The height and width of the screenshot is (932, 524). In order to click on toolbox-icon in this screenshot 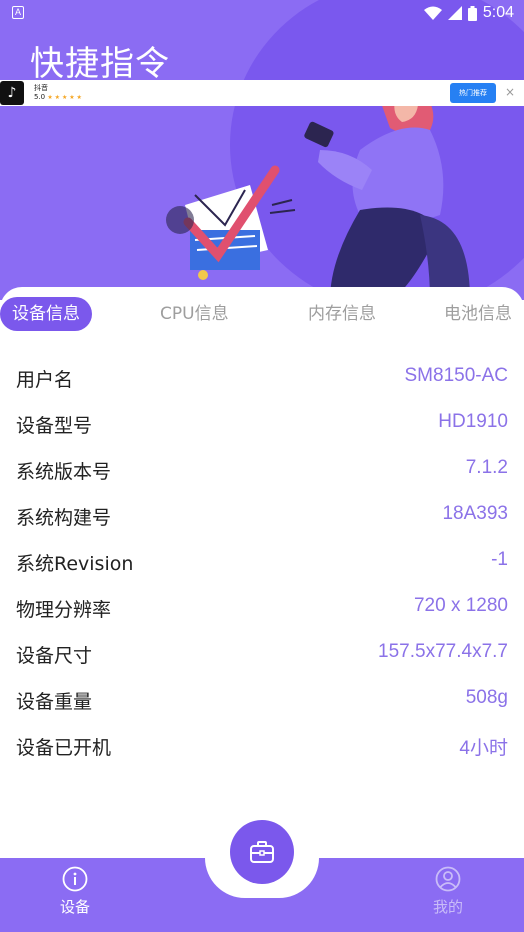, I will do `click(262, 852)`.